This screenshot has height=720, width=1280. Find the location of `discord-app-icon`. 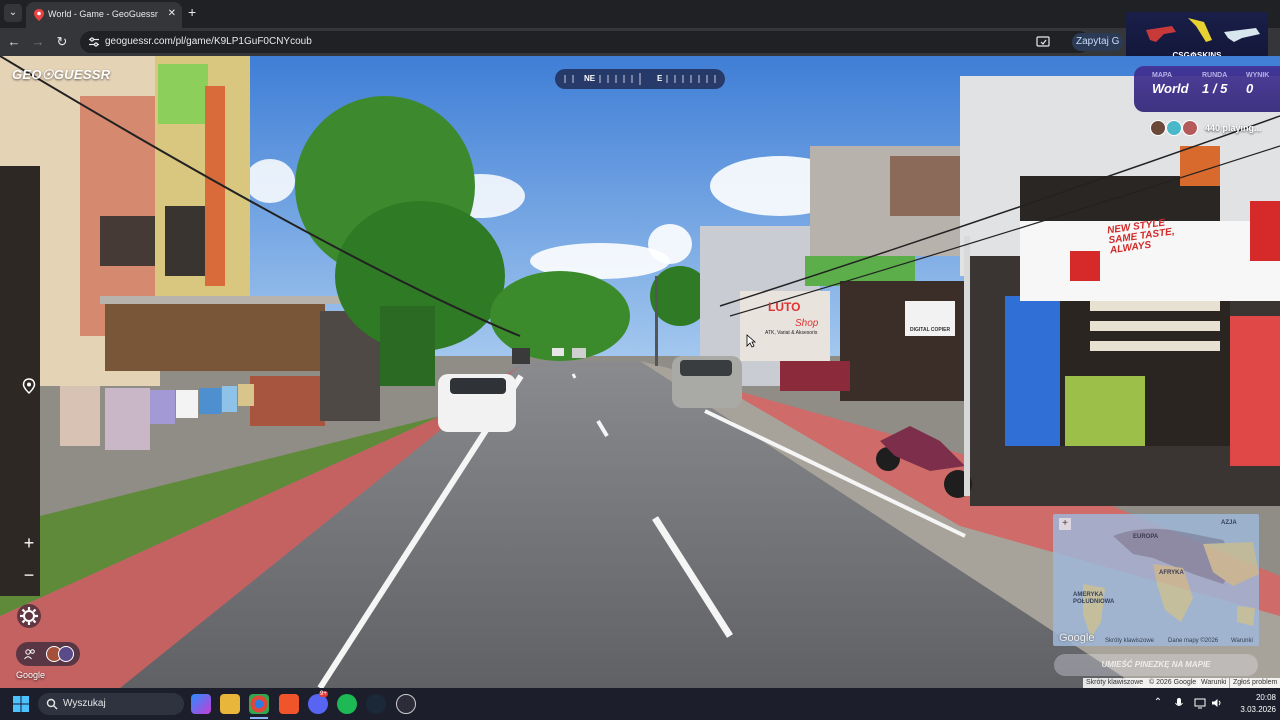

discord-app-icon is located at coordinates (318, 704).